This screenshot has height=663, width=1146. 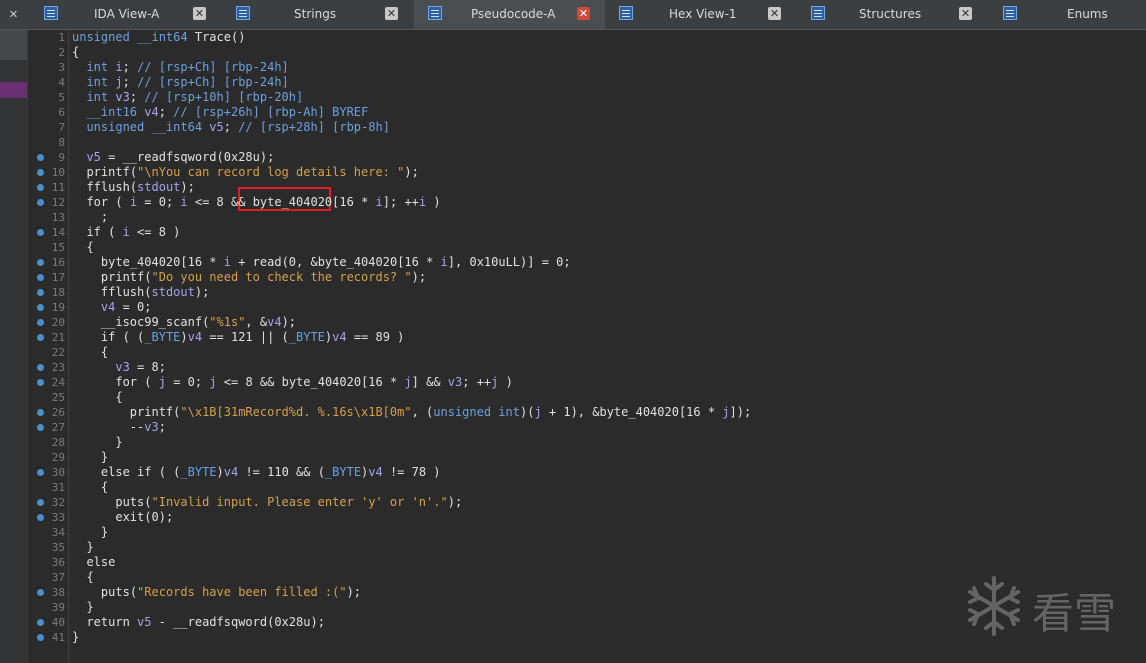 I want to click on code-line: 27 --v3;, so click(x=573, y=427).